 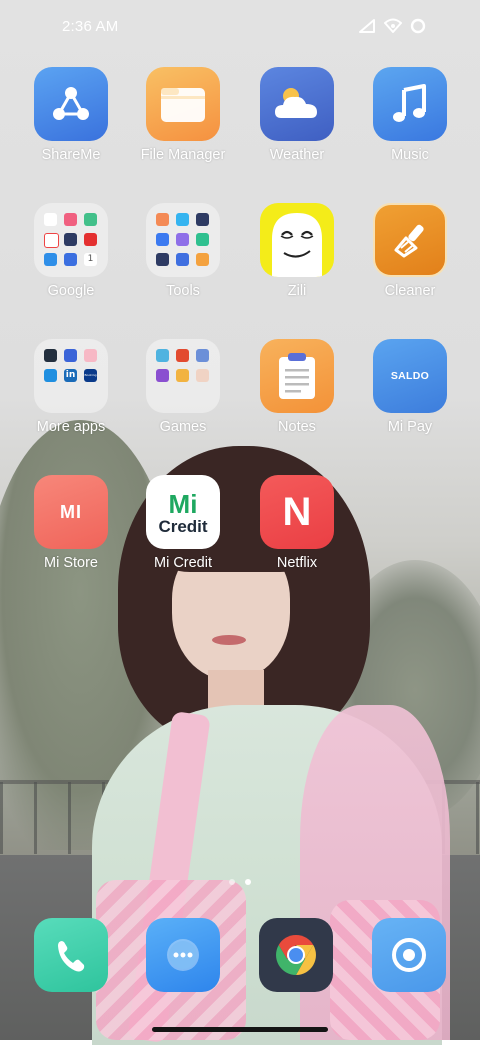 I want to click on wallpaper-person-lips, so click(x=229, y=640).